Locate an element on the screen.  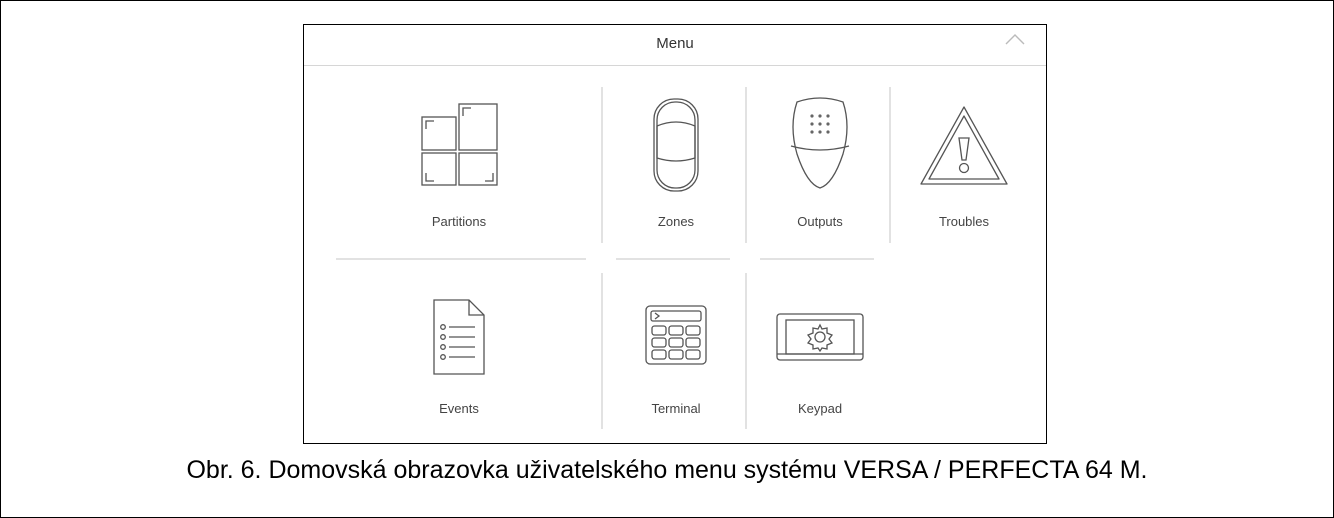
chevron-up-icon is located at coordinates (1015, 39).